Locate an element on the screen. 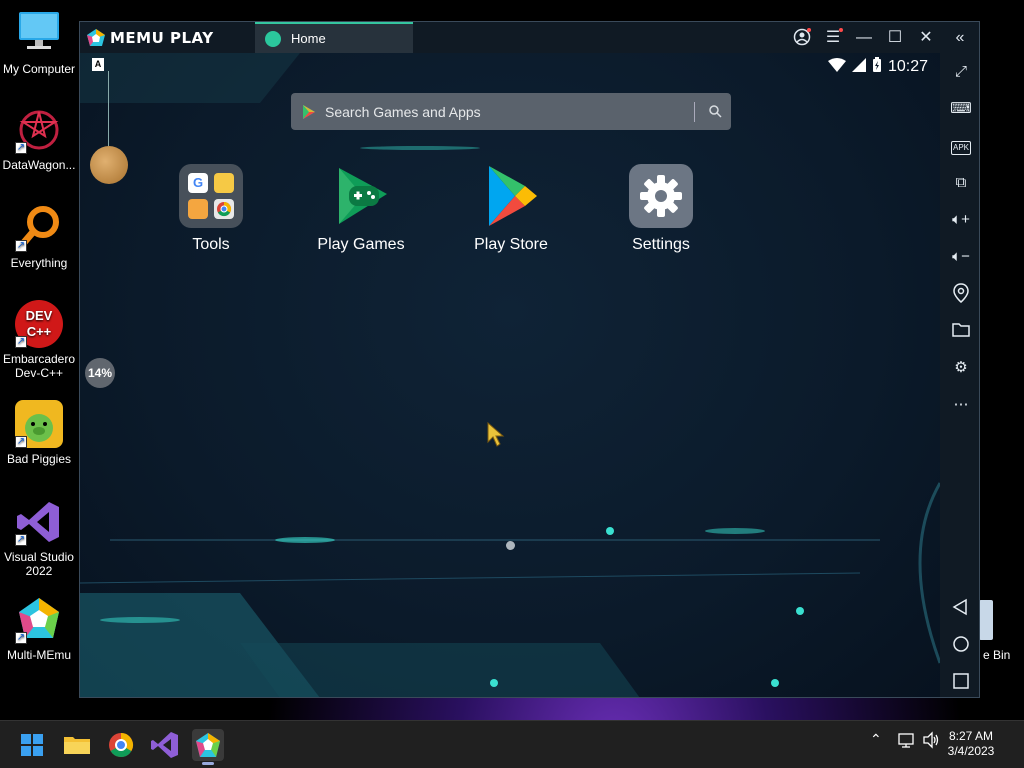  title-bar: MEMU PLAY Home ☰ — ☐ ✕ « is located at coordinates (529, 37).